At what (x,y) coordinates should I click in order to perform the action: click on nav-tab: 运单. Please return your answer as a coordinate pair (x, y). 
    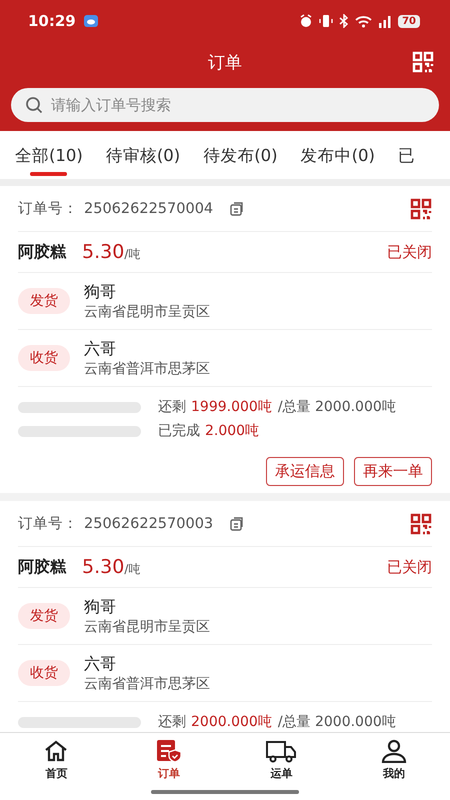
    Looking at the image, I should click on (281, 760).